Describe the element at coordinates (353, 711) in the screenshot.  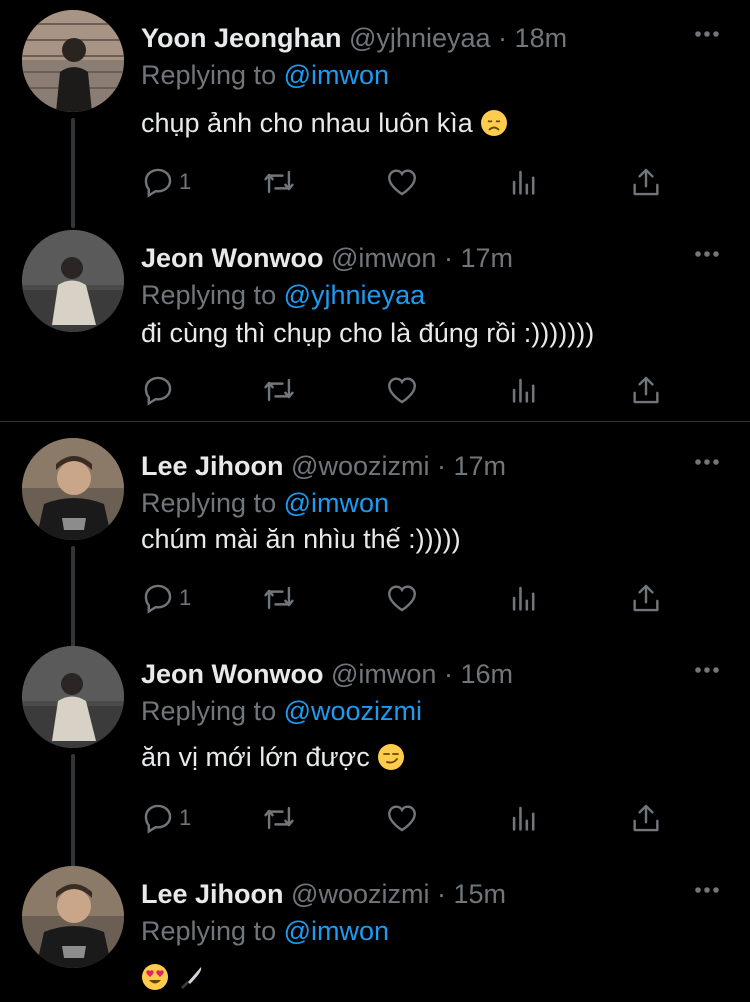
I see `mention-link: @woozizmi` at that location.